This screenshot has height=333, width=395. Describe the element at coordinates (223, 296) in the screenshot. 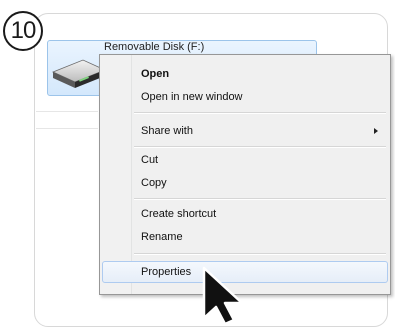

I see `arrow-cursor-icon` at that location.